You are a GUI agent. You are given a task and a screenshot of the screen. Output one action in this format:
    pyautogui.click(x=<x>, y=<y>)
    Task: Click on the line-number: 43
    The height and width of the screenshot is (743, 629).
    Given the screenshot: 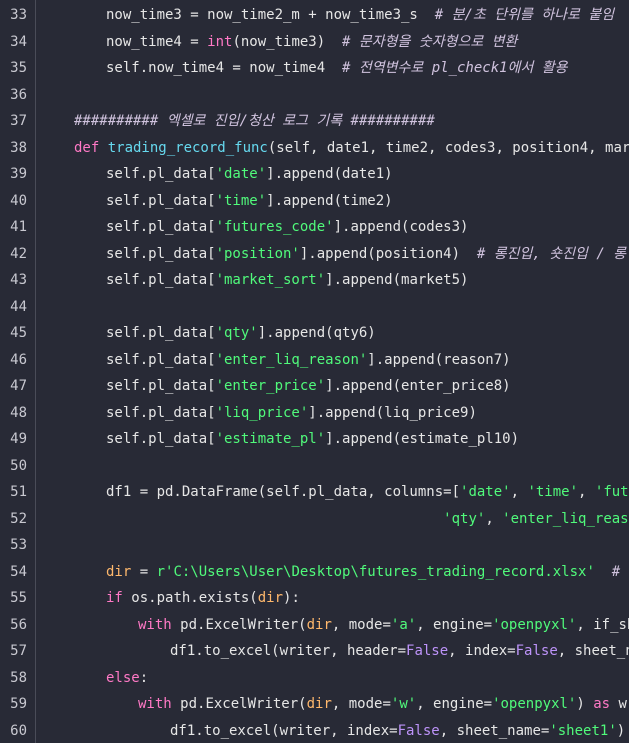 What is the action you would take?
    pyautogui.click(x=18, y=280)
    